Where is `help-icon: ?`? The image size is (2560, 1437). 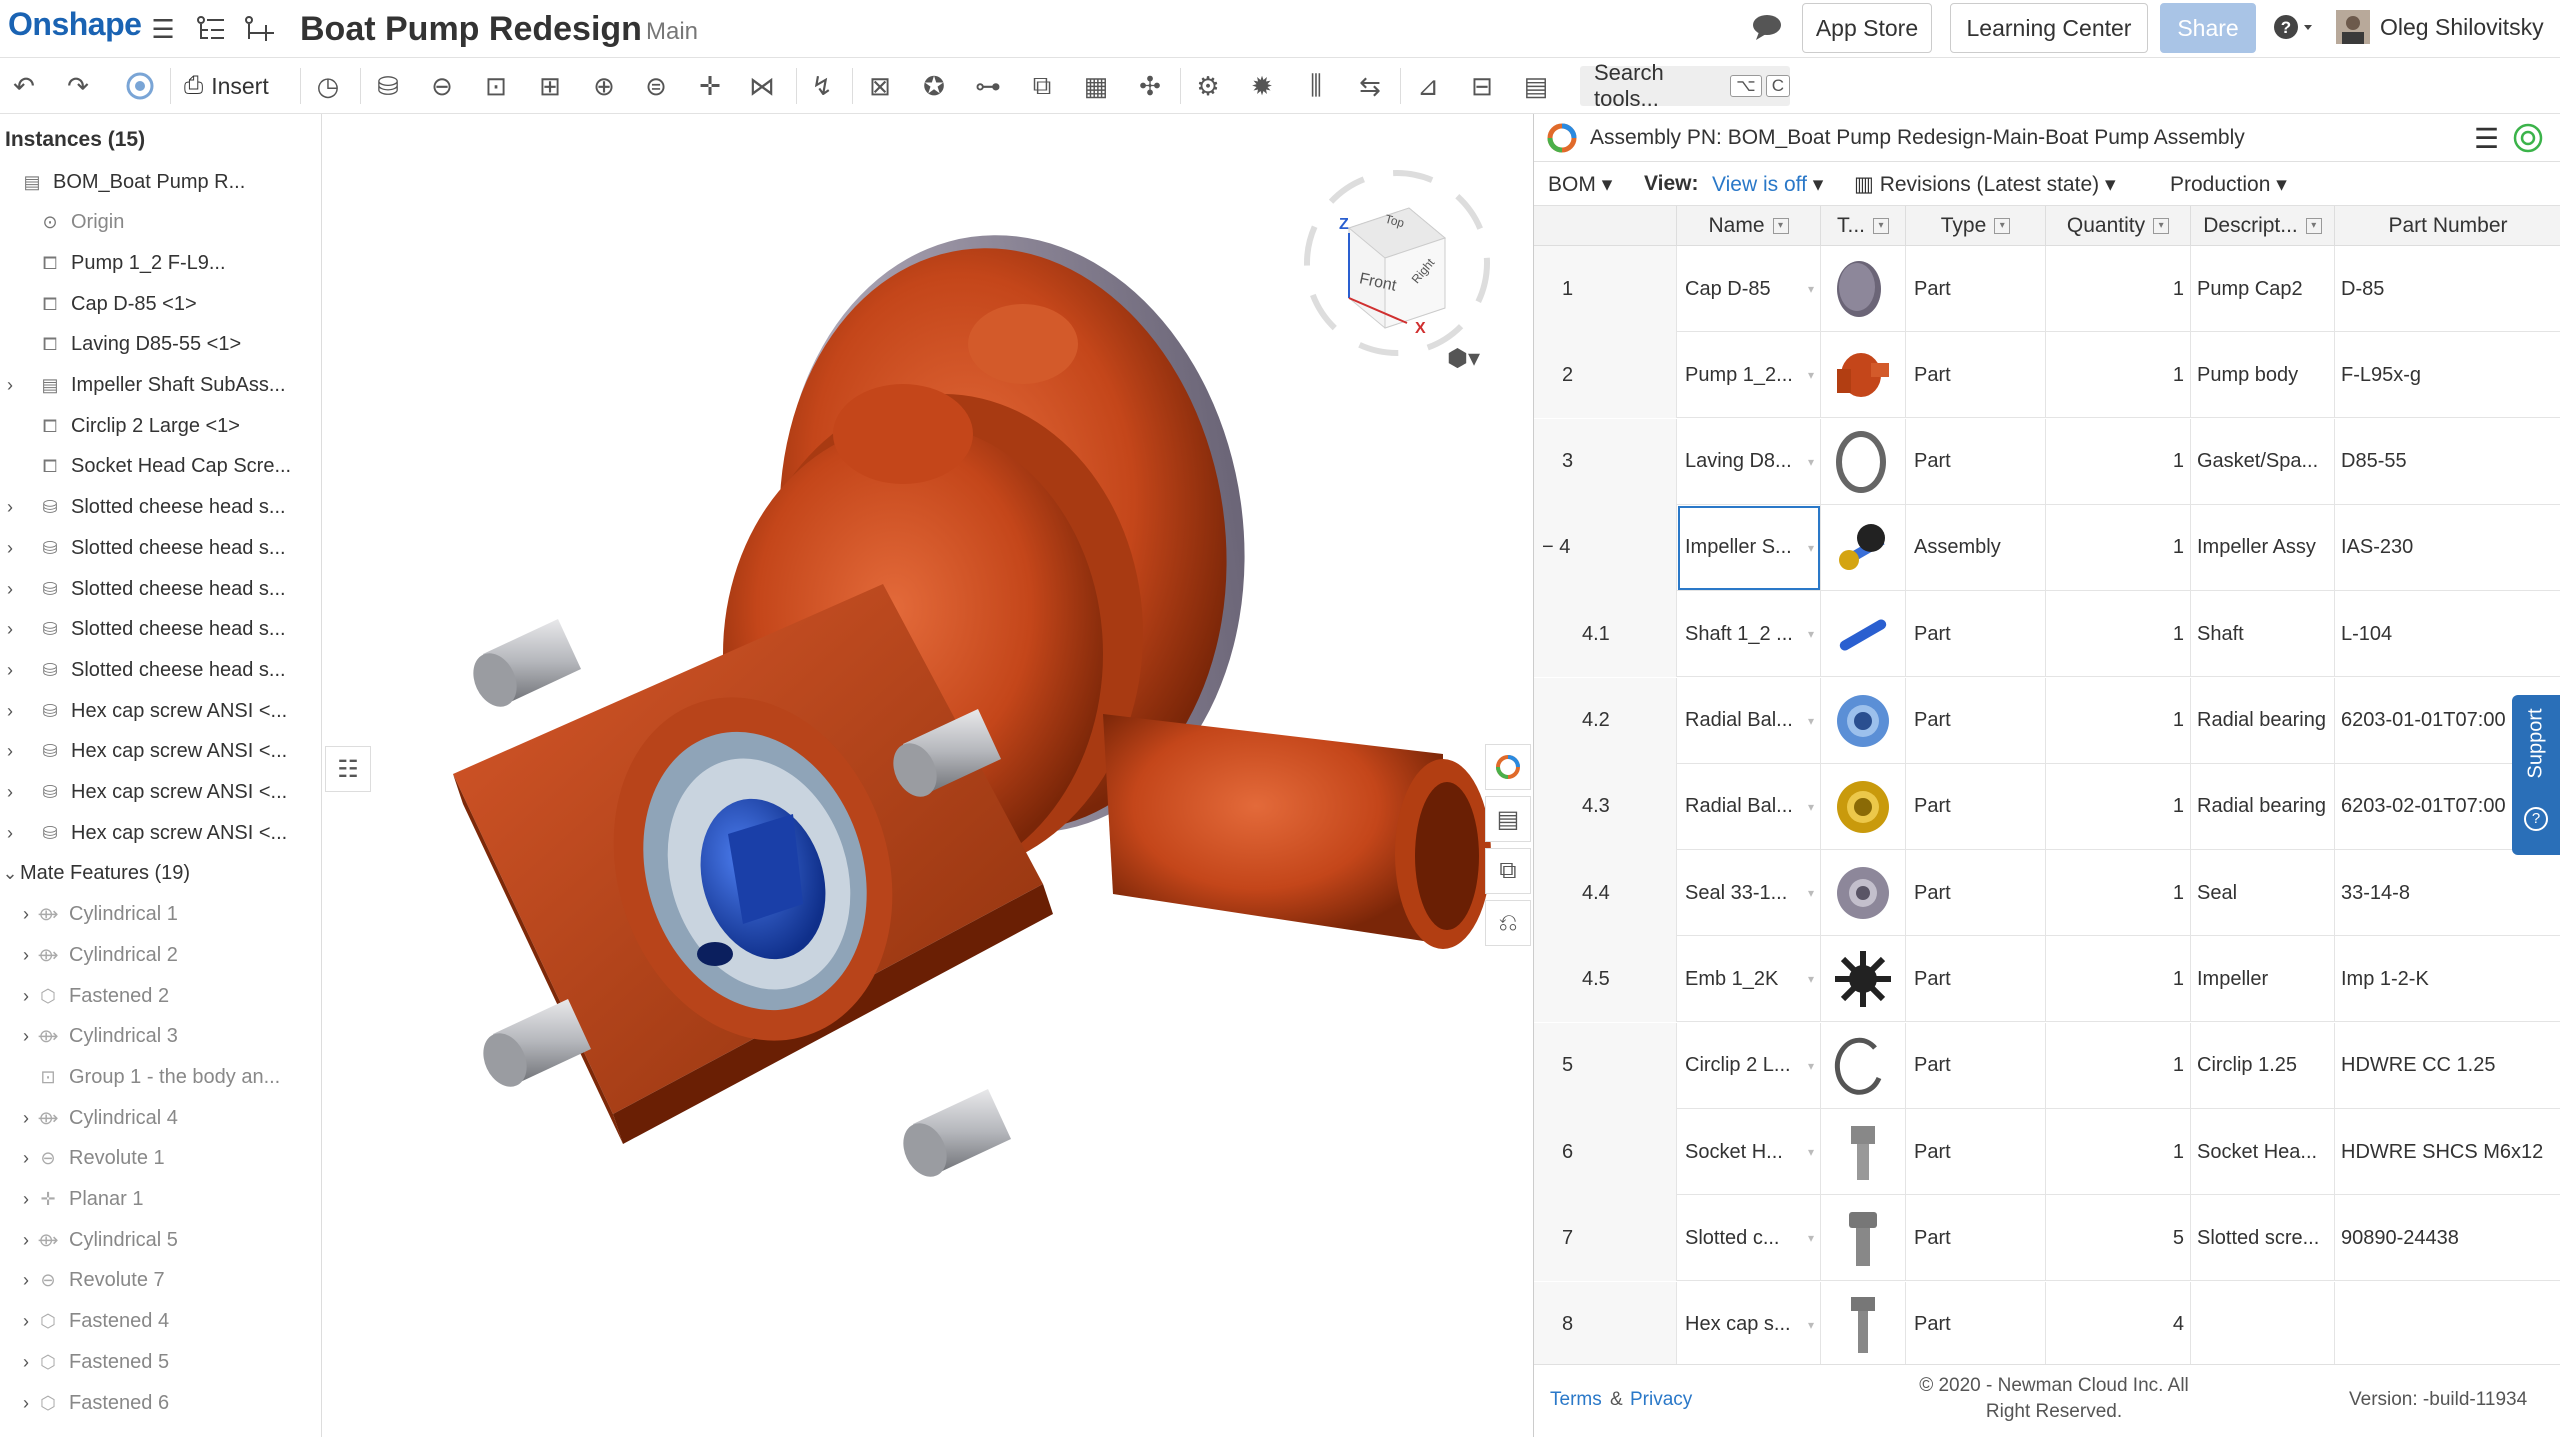 help-icon: ? is located at coordinates (2295, 27).